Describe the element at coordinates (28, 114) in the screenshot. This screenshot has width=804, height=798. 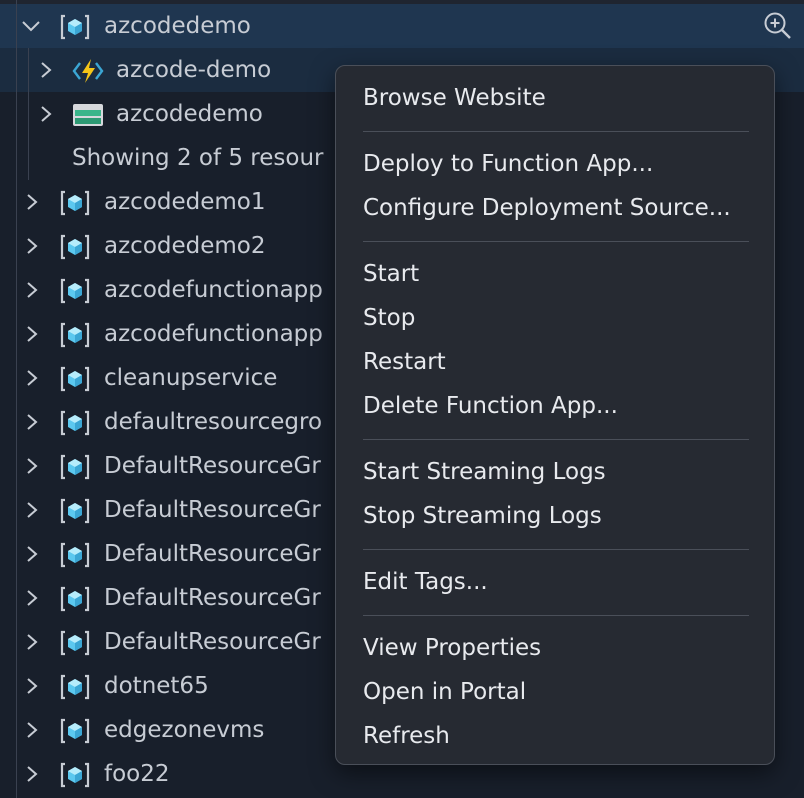
I see `indent-guide` at that location.